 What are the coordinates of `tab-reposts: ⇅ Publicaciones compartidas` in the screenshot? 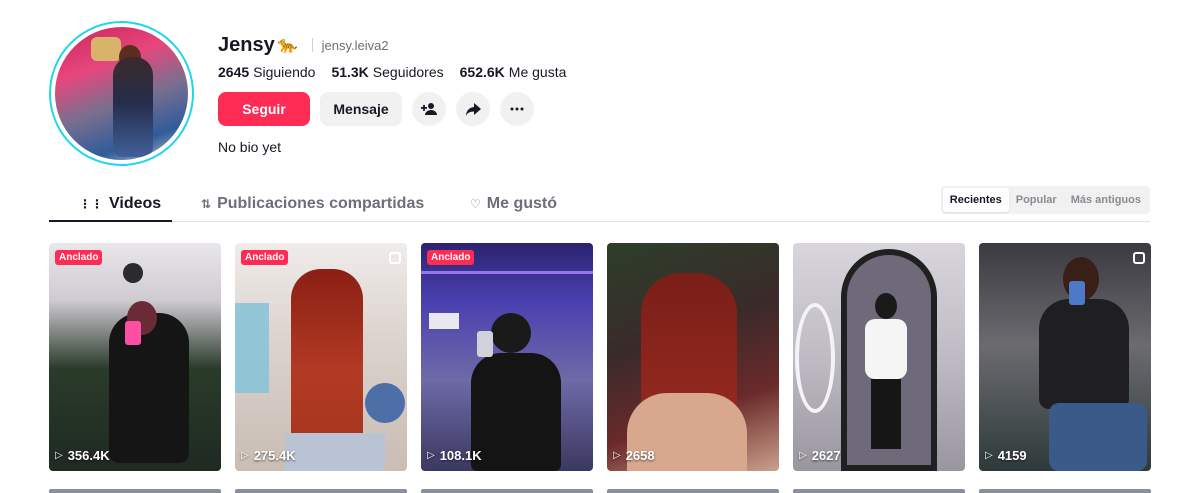 It's located at (312, 204).